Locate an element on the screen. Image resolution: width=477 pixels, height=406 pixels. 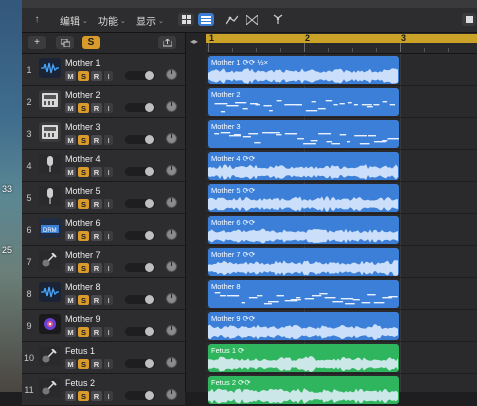
track-lane: Mother 8 is located at coordinates (341, 294).